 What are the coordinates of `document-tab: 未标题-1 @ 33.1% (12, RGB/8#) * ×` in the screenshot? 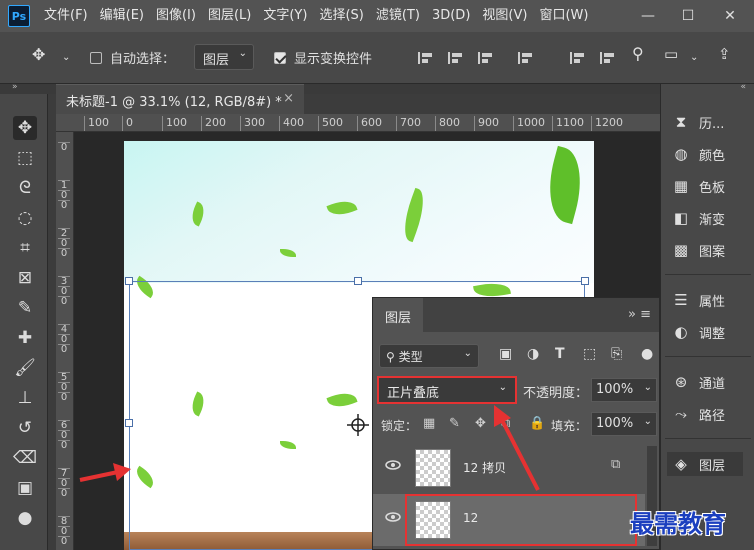 It's located at (180, 99).